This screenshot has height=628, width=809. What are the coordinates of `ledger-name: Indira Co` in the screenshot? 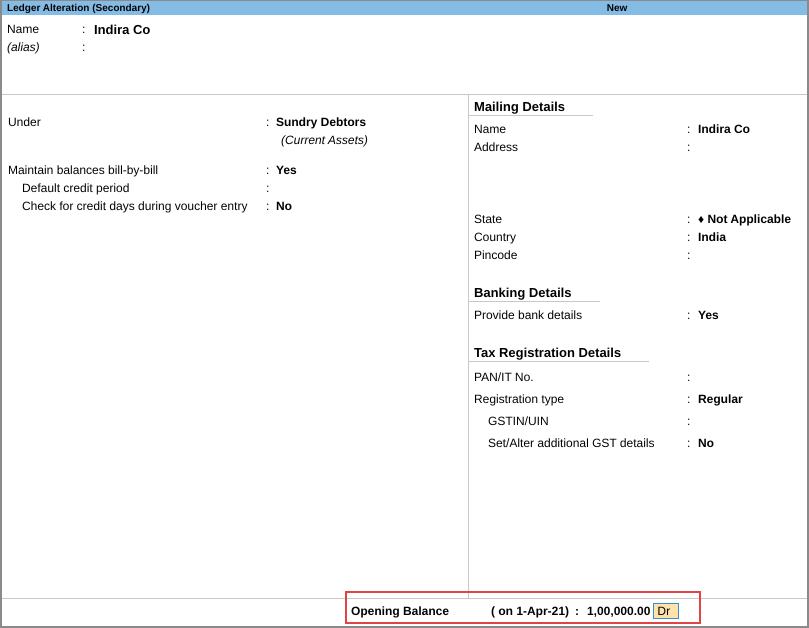 It's located at (448, 29).